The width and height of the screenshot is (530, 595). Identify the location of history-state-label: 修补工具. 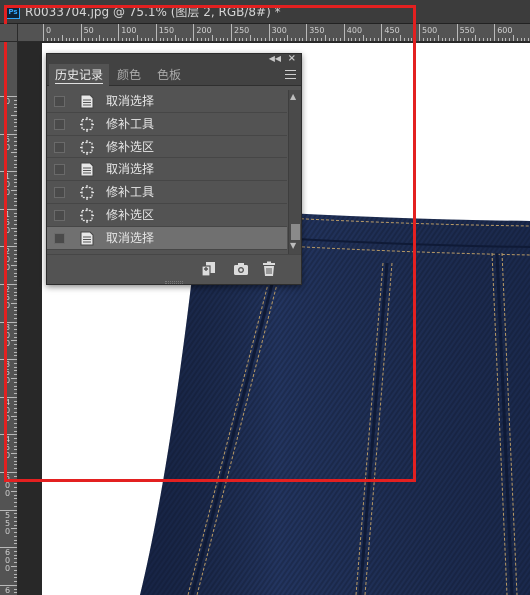
(130, 192).